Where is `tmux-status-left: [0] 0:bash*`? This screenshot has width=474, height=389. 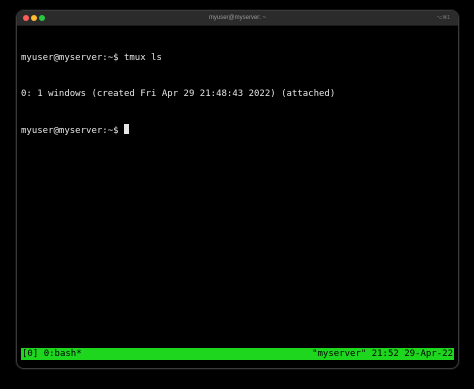 tmux-status-left: [0] 0:bash* is located at coordinates (52, 354).